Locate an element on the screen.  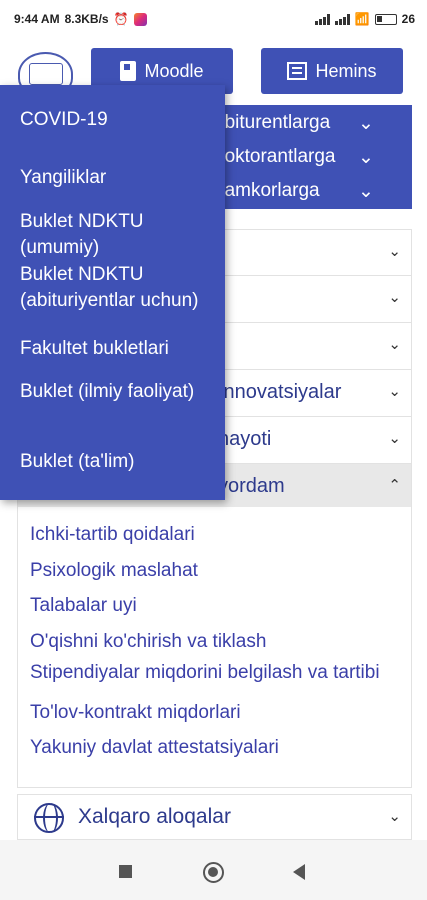
dropdown-item-news: Yangiliklar is located at coordinates (120, 178).